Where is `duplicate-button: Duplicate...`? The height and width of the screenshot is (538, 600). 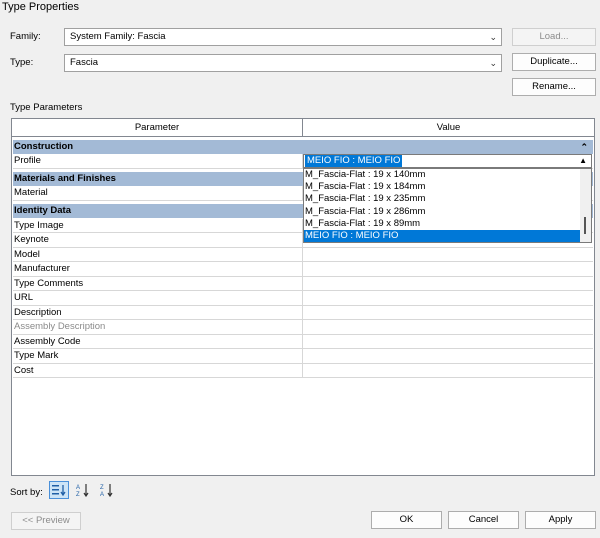
duplicate-button: Duplicate... is located at coordinates (554, 62).